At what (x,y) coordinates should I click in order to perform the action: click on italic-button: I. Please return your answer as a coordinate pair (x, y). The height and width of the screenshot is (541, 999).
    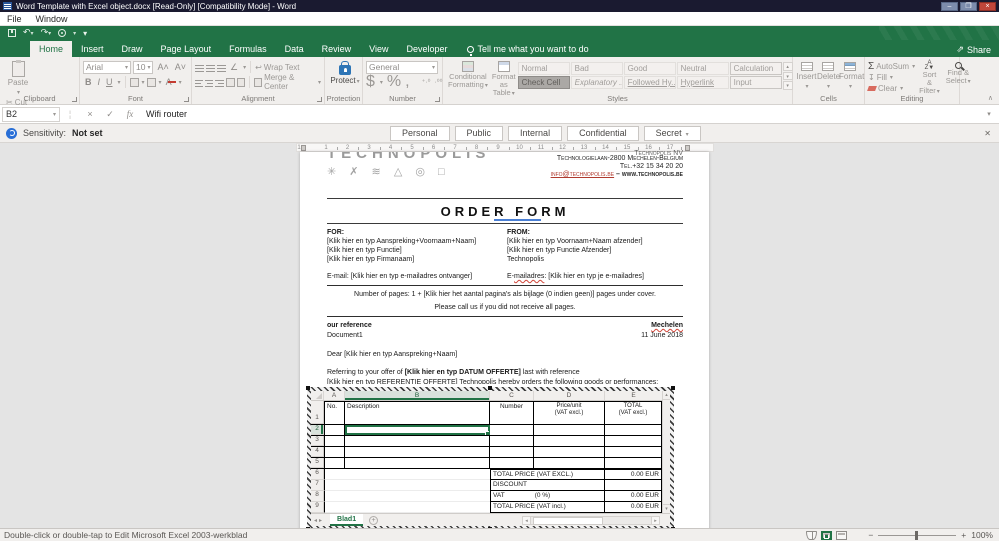
    Looking at the image, I should click on (99, 82).